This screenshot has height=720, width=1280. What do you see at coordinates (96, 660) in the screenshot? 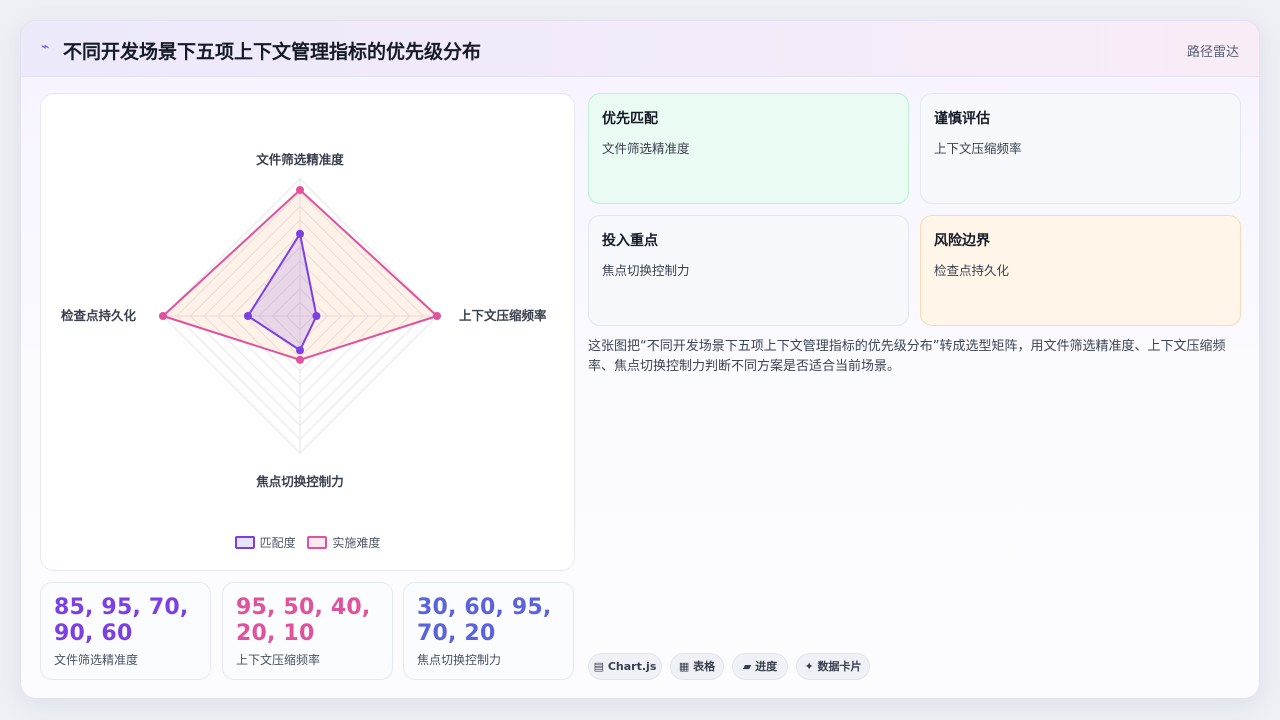
I see `stat-label: 文件筛选精准度` at bounding box center [96, 660].